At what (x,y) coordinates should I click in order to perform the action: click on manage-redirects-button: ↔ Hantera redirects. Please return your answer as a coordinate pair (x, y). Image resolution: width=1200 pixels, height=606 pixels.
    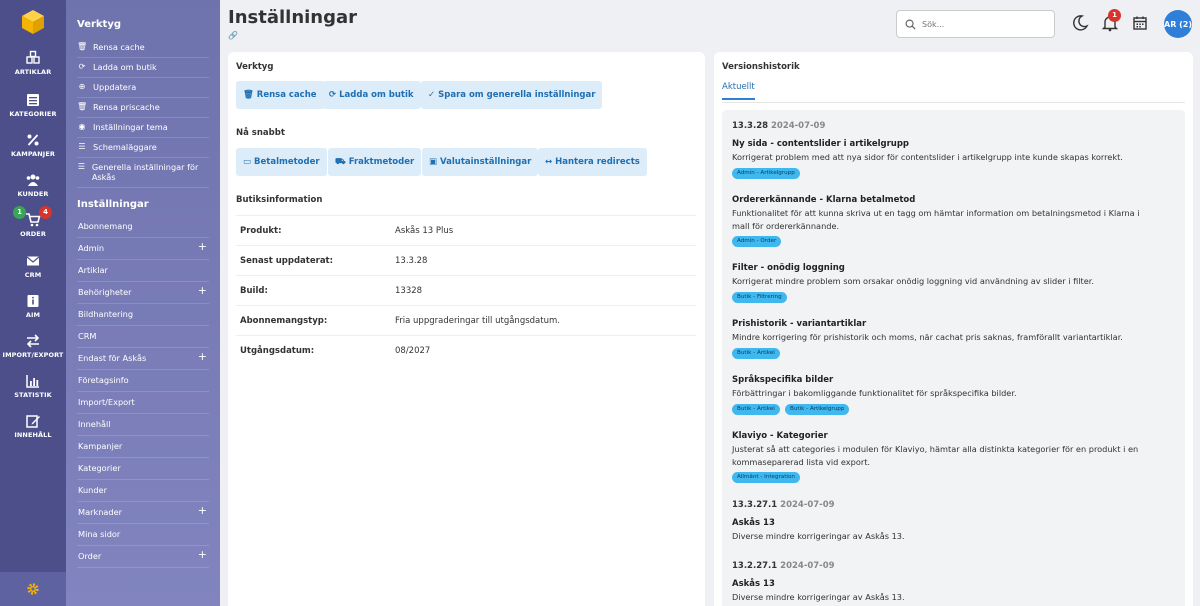
    Looking at the image, I should click on (592, 162).